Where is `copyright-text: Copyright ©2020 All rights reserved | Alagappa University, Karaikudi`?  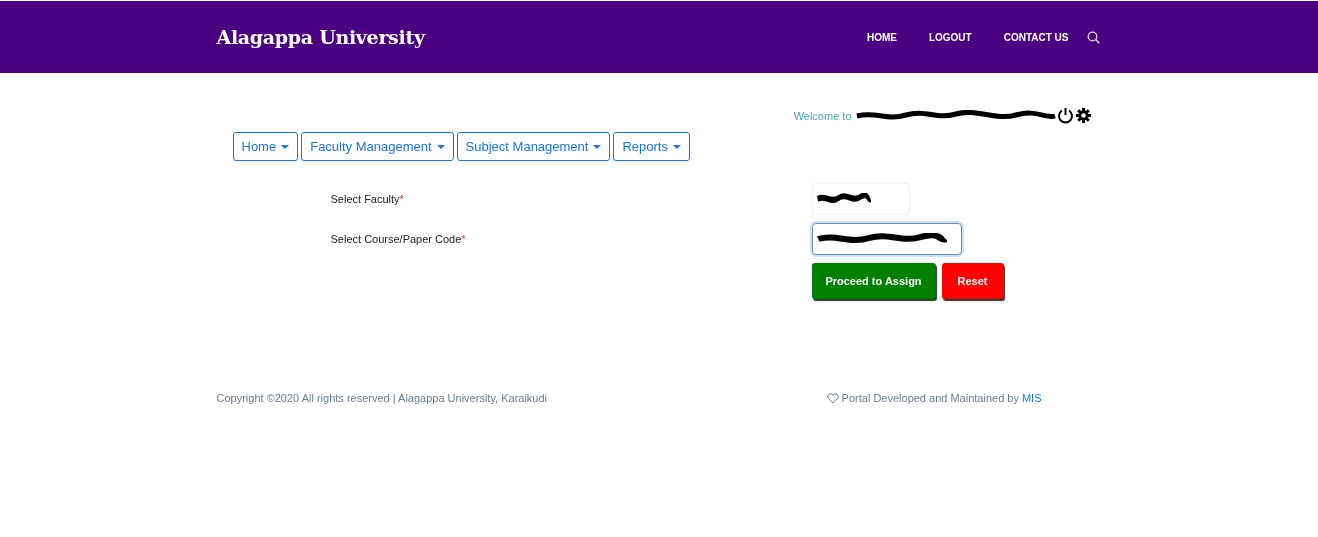 copyright-text: Copyright ©2020 All rights reserved | Alagappa University, Karaikudi is located at coordinates (382, 398).